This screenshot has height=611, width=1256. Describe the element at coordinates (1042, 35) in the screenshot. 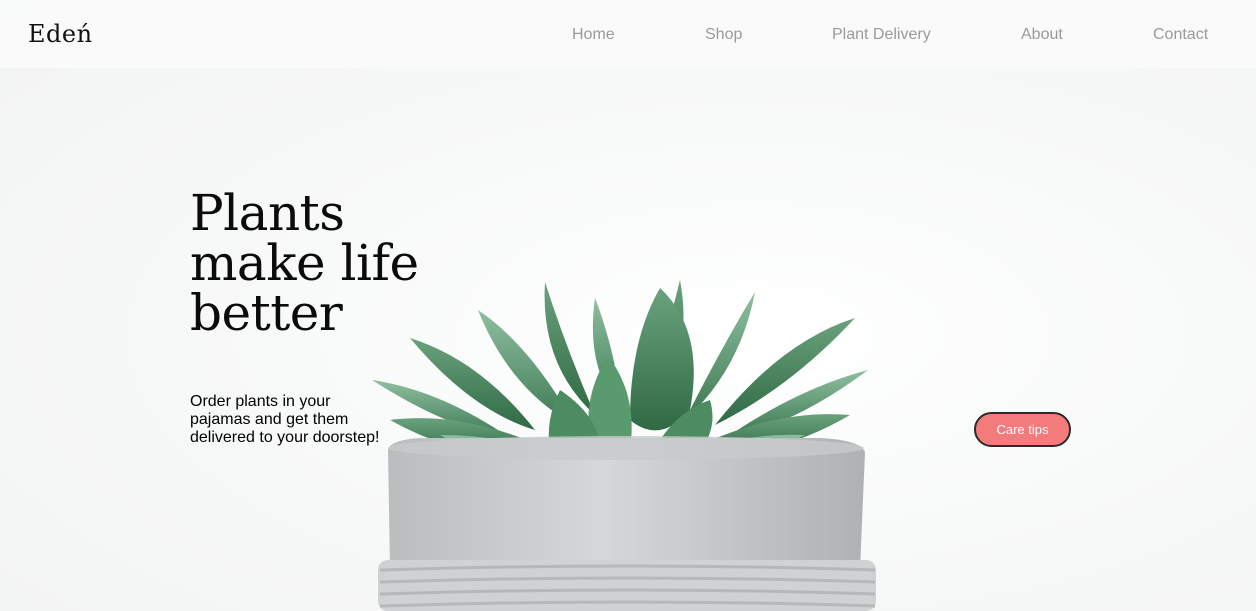

I see `nav-about: About` at that location.